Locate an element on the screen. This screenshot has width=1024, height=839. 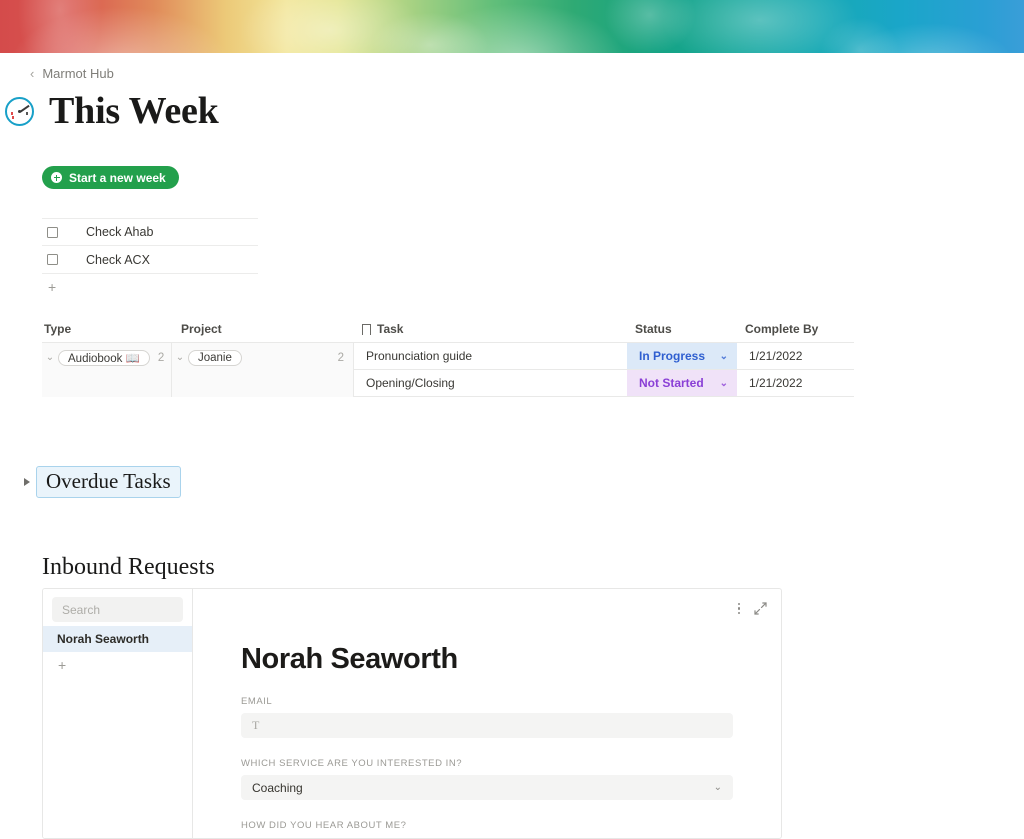
stopwatch-icon is located at coordinates (19, 111).